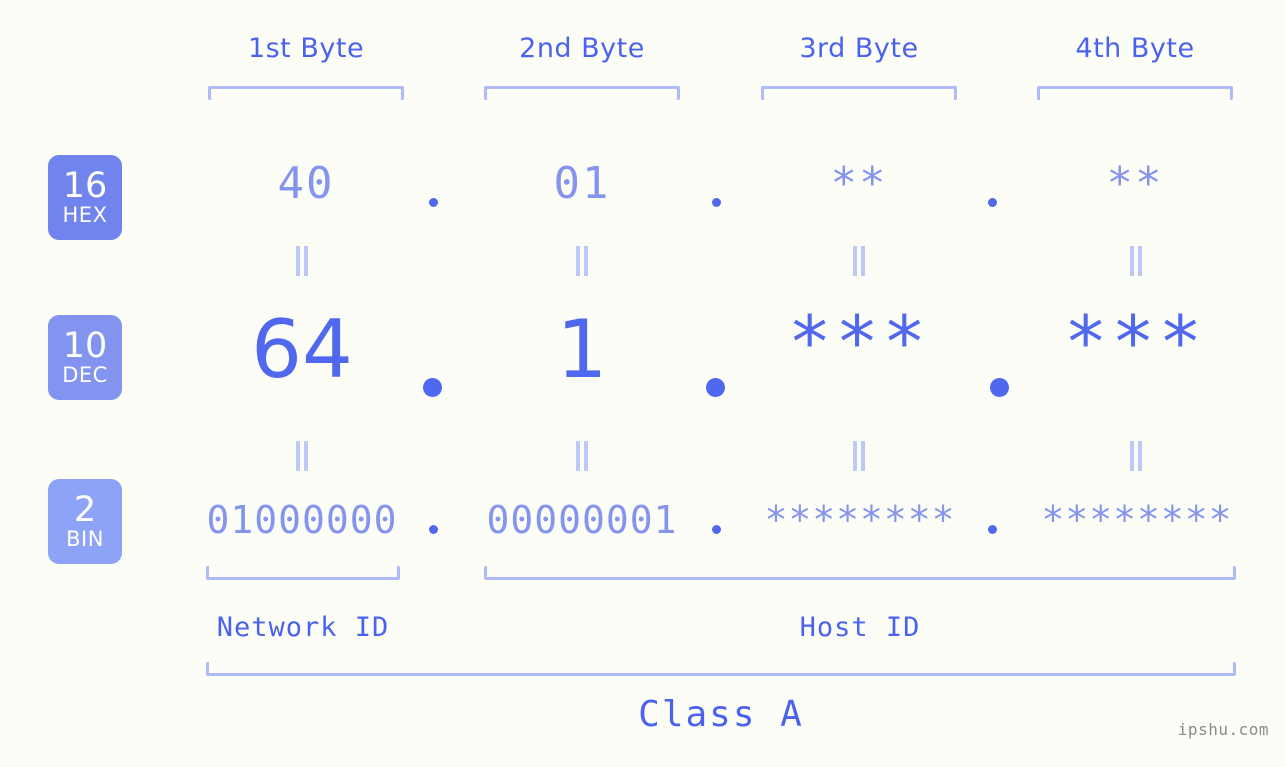 The height and width of the screenshot is (767, 1285). What do you see at coordinates (582, 520) in the screenshot?
I see `bin-octet-2: 00000001` at bounding box center [582, 520].